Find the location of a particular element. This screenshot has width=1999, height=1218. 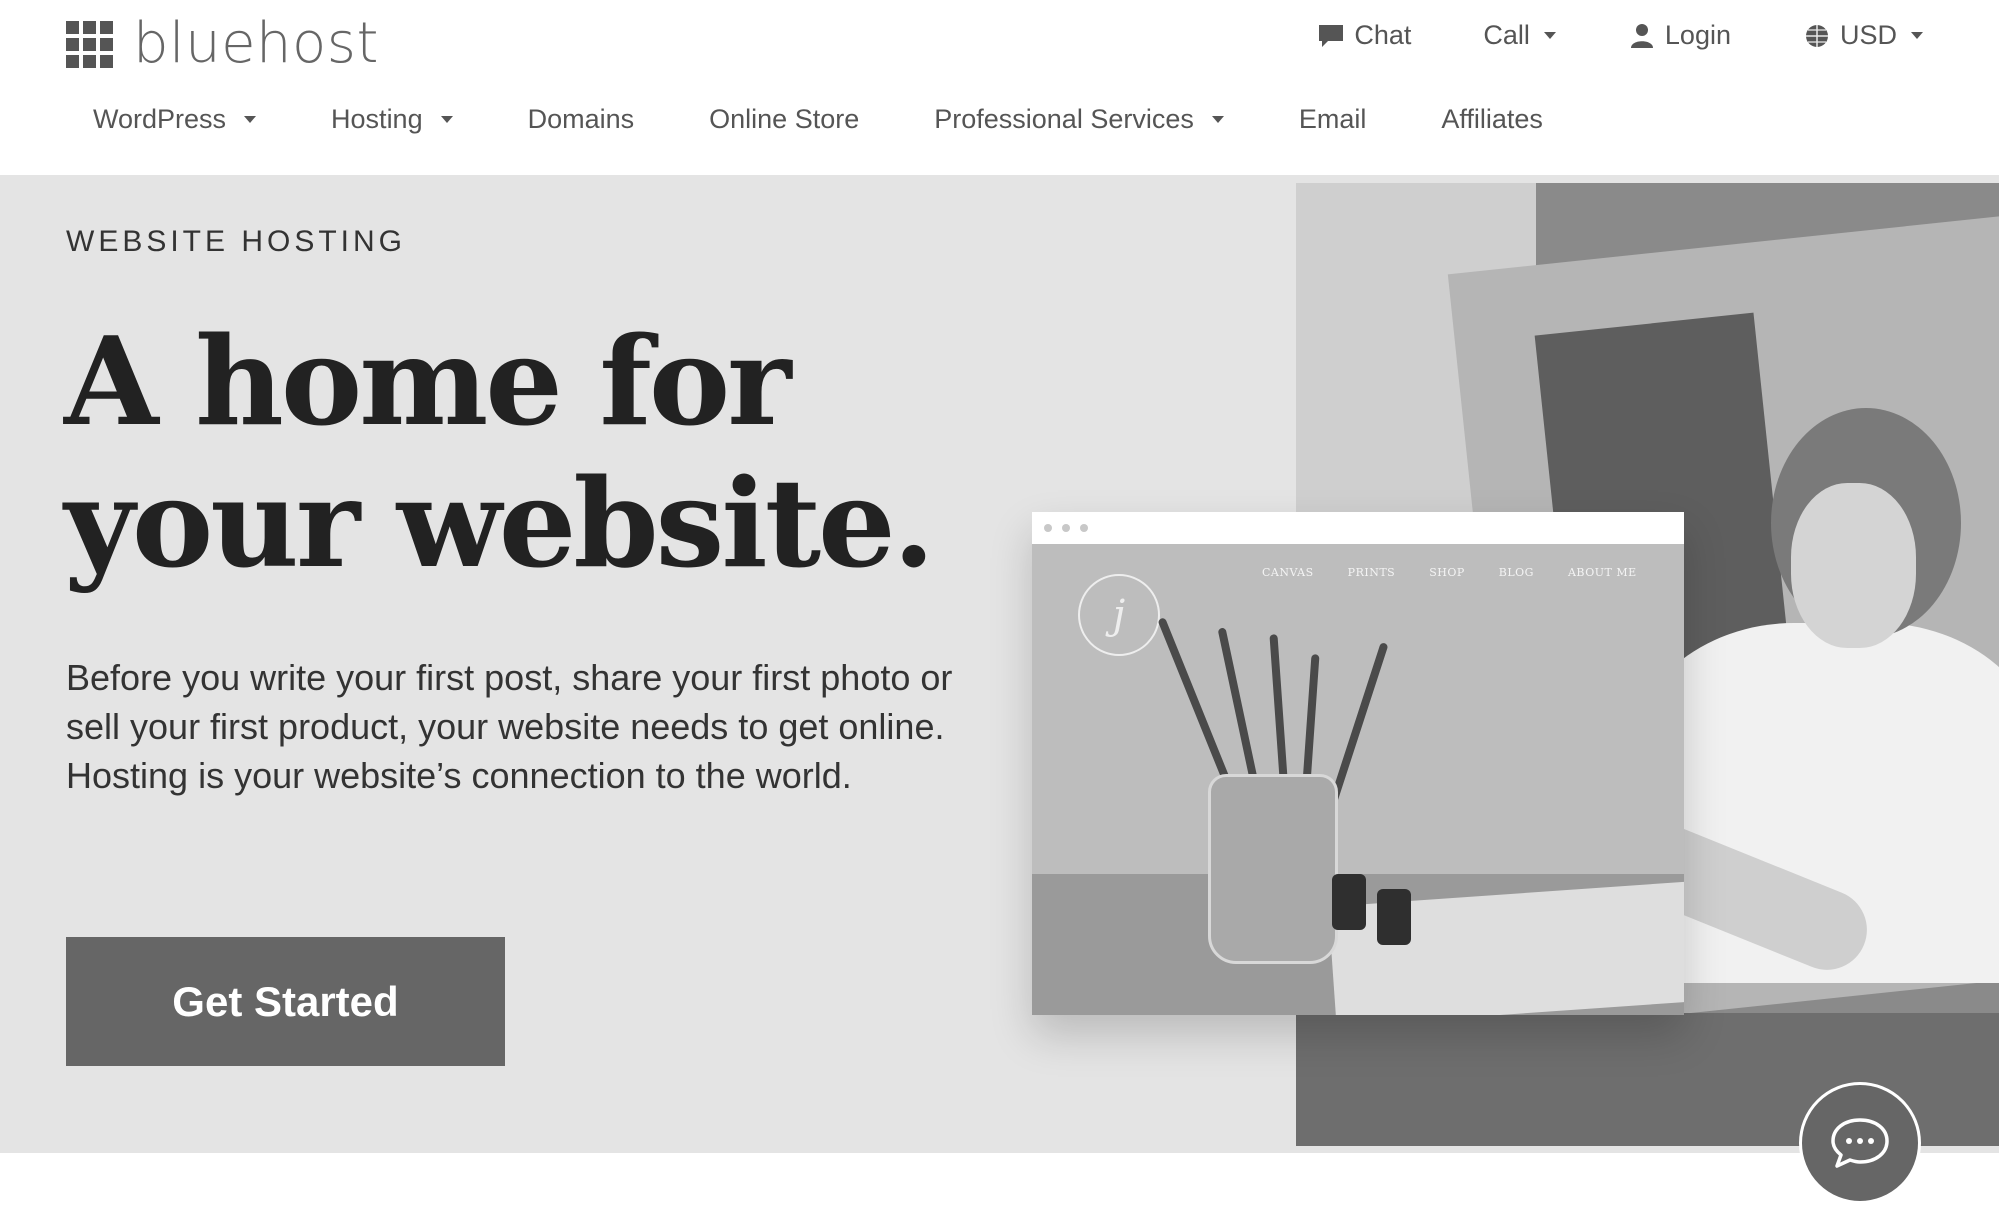

nav-item-label: Hosting is located at coordinates (377, 119).